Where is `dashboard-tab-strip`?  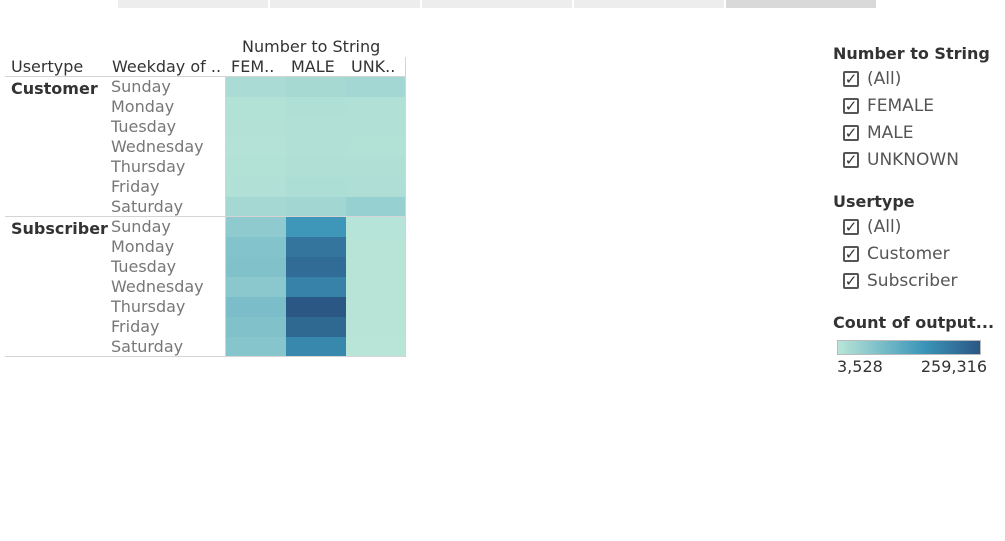 dashboard-tab-strip is located at coordinates (498, 4).